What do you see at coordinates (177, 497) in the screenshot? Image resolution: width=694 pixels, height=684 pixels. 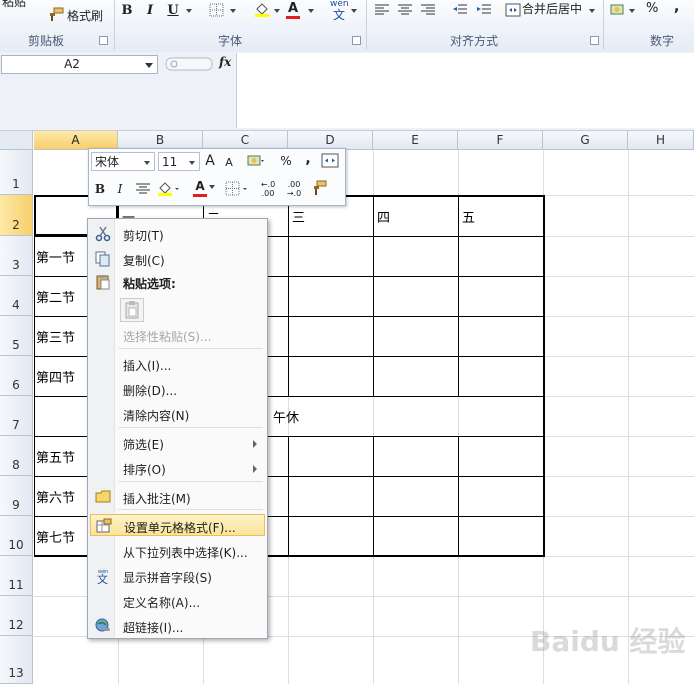 I see `context-menu-item: 插入批注(M)` at bounding box center [177, 497].